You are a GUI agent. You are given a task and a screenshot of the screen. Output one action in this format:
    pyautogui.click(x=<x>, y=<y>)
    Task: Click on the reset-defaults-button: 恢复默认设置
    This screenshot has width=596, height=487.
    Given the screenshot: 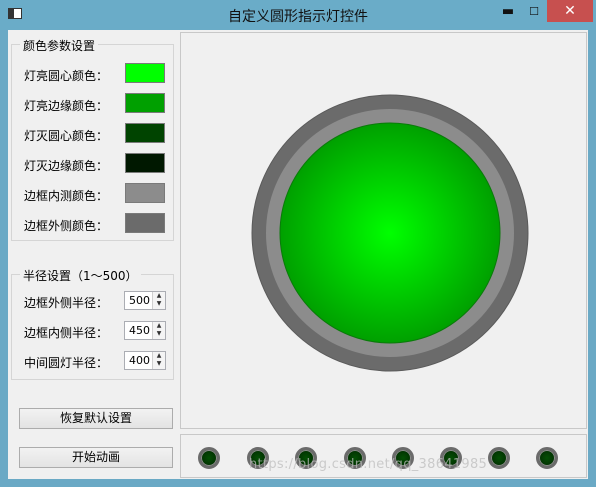 What is the action you would take?
    pyautogui.click(x=96, y=418)
    